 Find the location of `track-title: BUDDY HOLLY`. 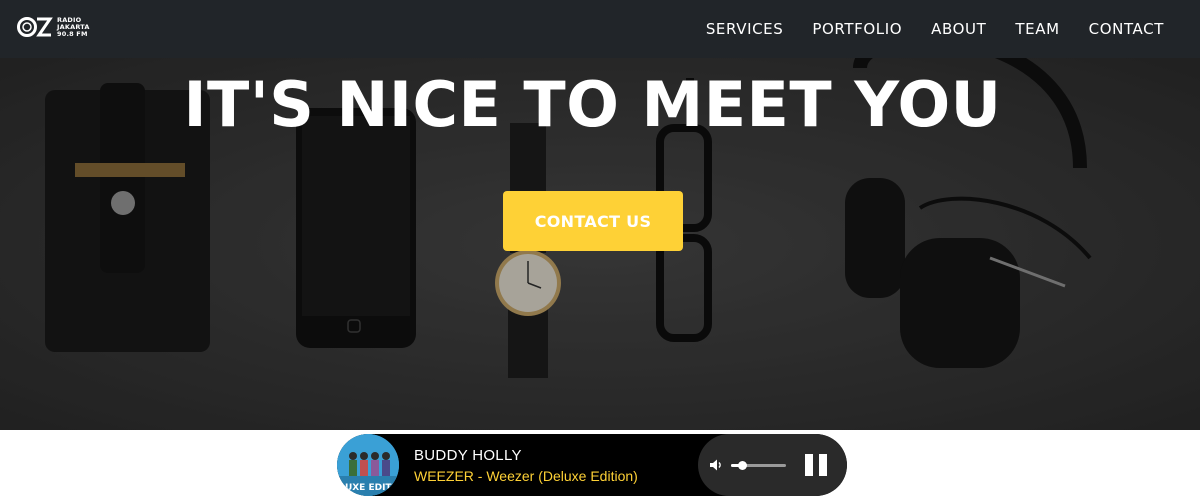

track-title: BUDDY HOLLY is located at coordinates (468, 455).